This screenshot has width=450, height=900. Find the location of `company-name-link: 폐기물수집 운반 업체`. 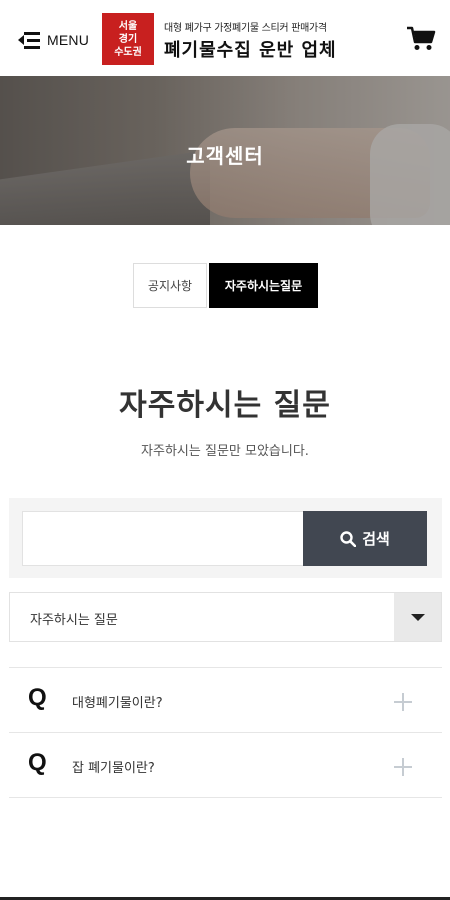

company-name-link: 폐기물수집 운반 업체 is located at coordinates (250, 49).